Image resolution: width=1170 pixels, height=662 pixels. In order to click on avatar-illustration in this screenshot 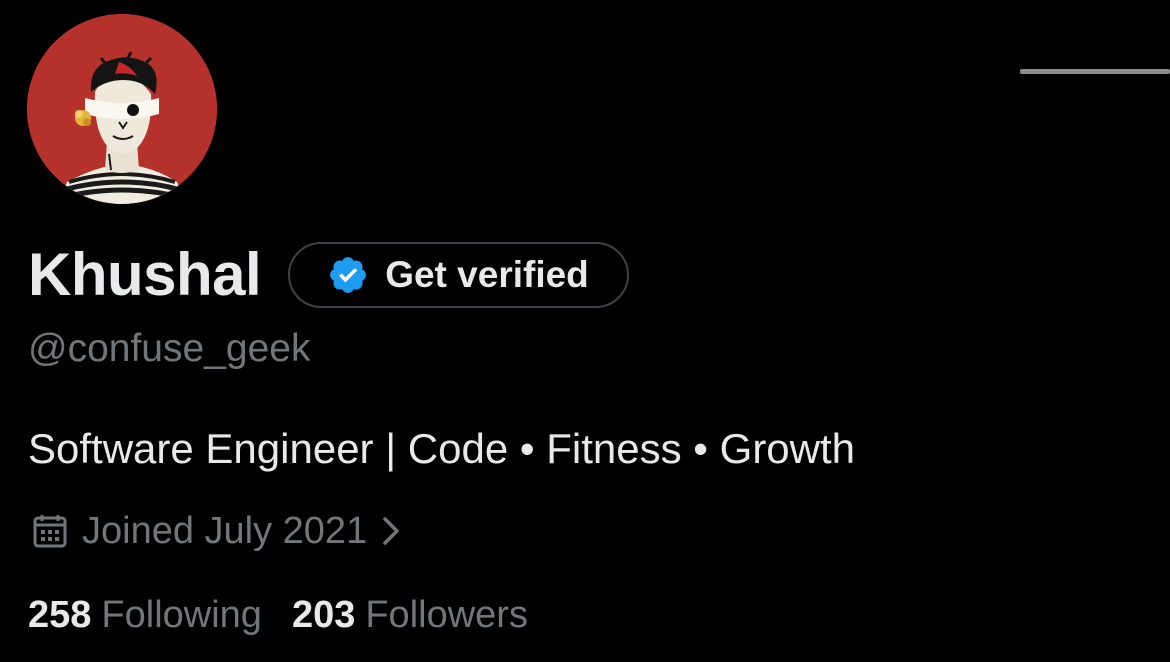, I will do `click(122, 109)`.